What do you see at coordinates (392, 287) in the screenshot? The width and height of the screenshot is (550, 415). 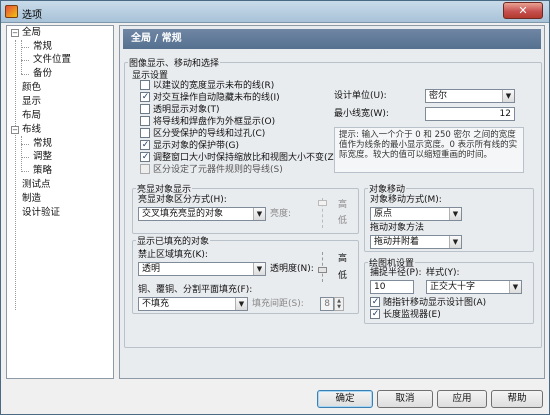 I see `snap-radius-input: 10` at bounding box center [392, 287].